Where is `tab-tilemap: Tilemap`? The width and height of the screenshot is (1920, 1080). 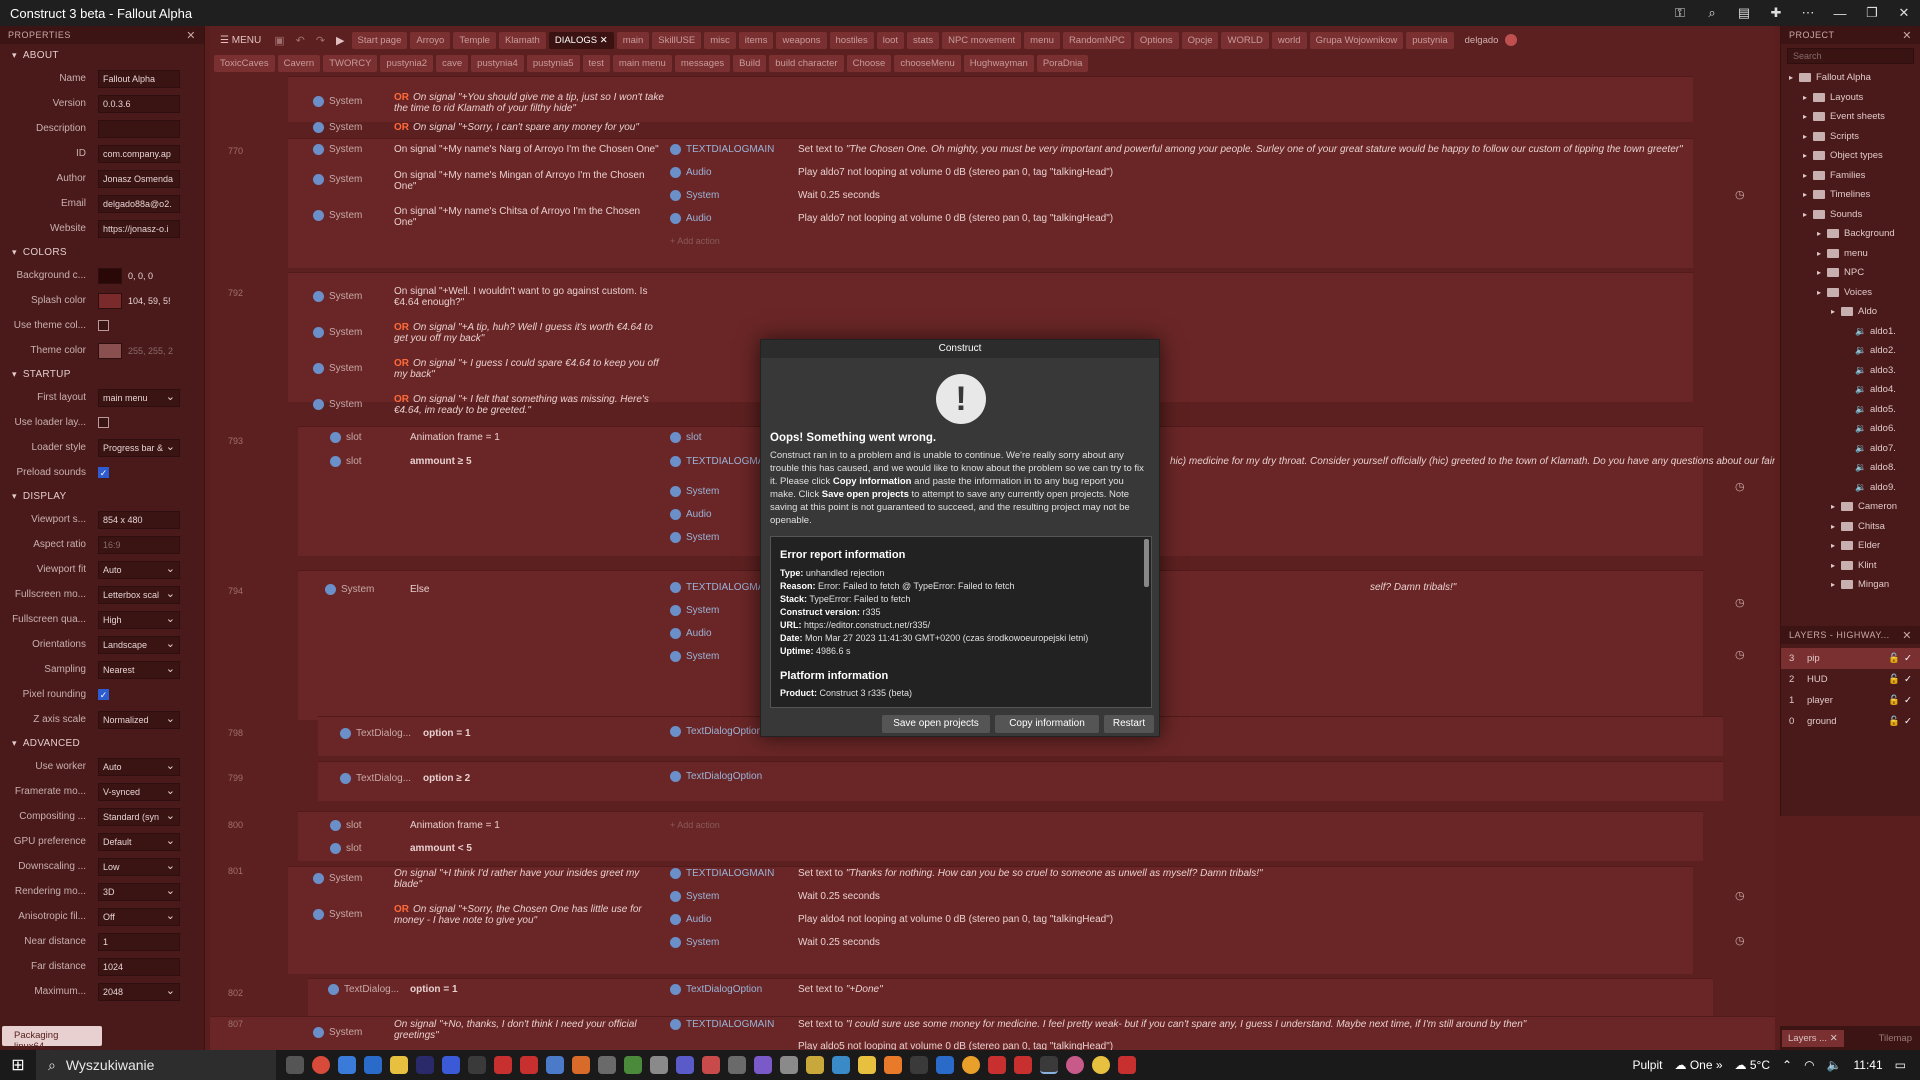 tab-tilemap: Tilemap is located at coordinates (1895, 1038).